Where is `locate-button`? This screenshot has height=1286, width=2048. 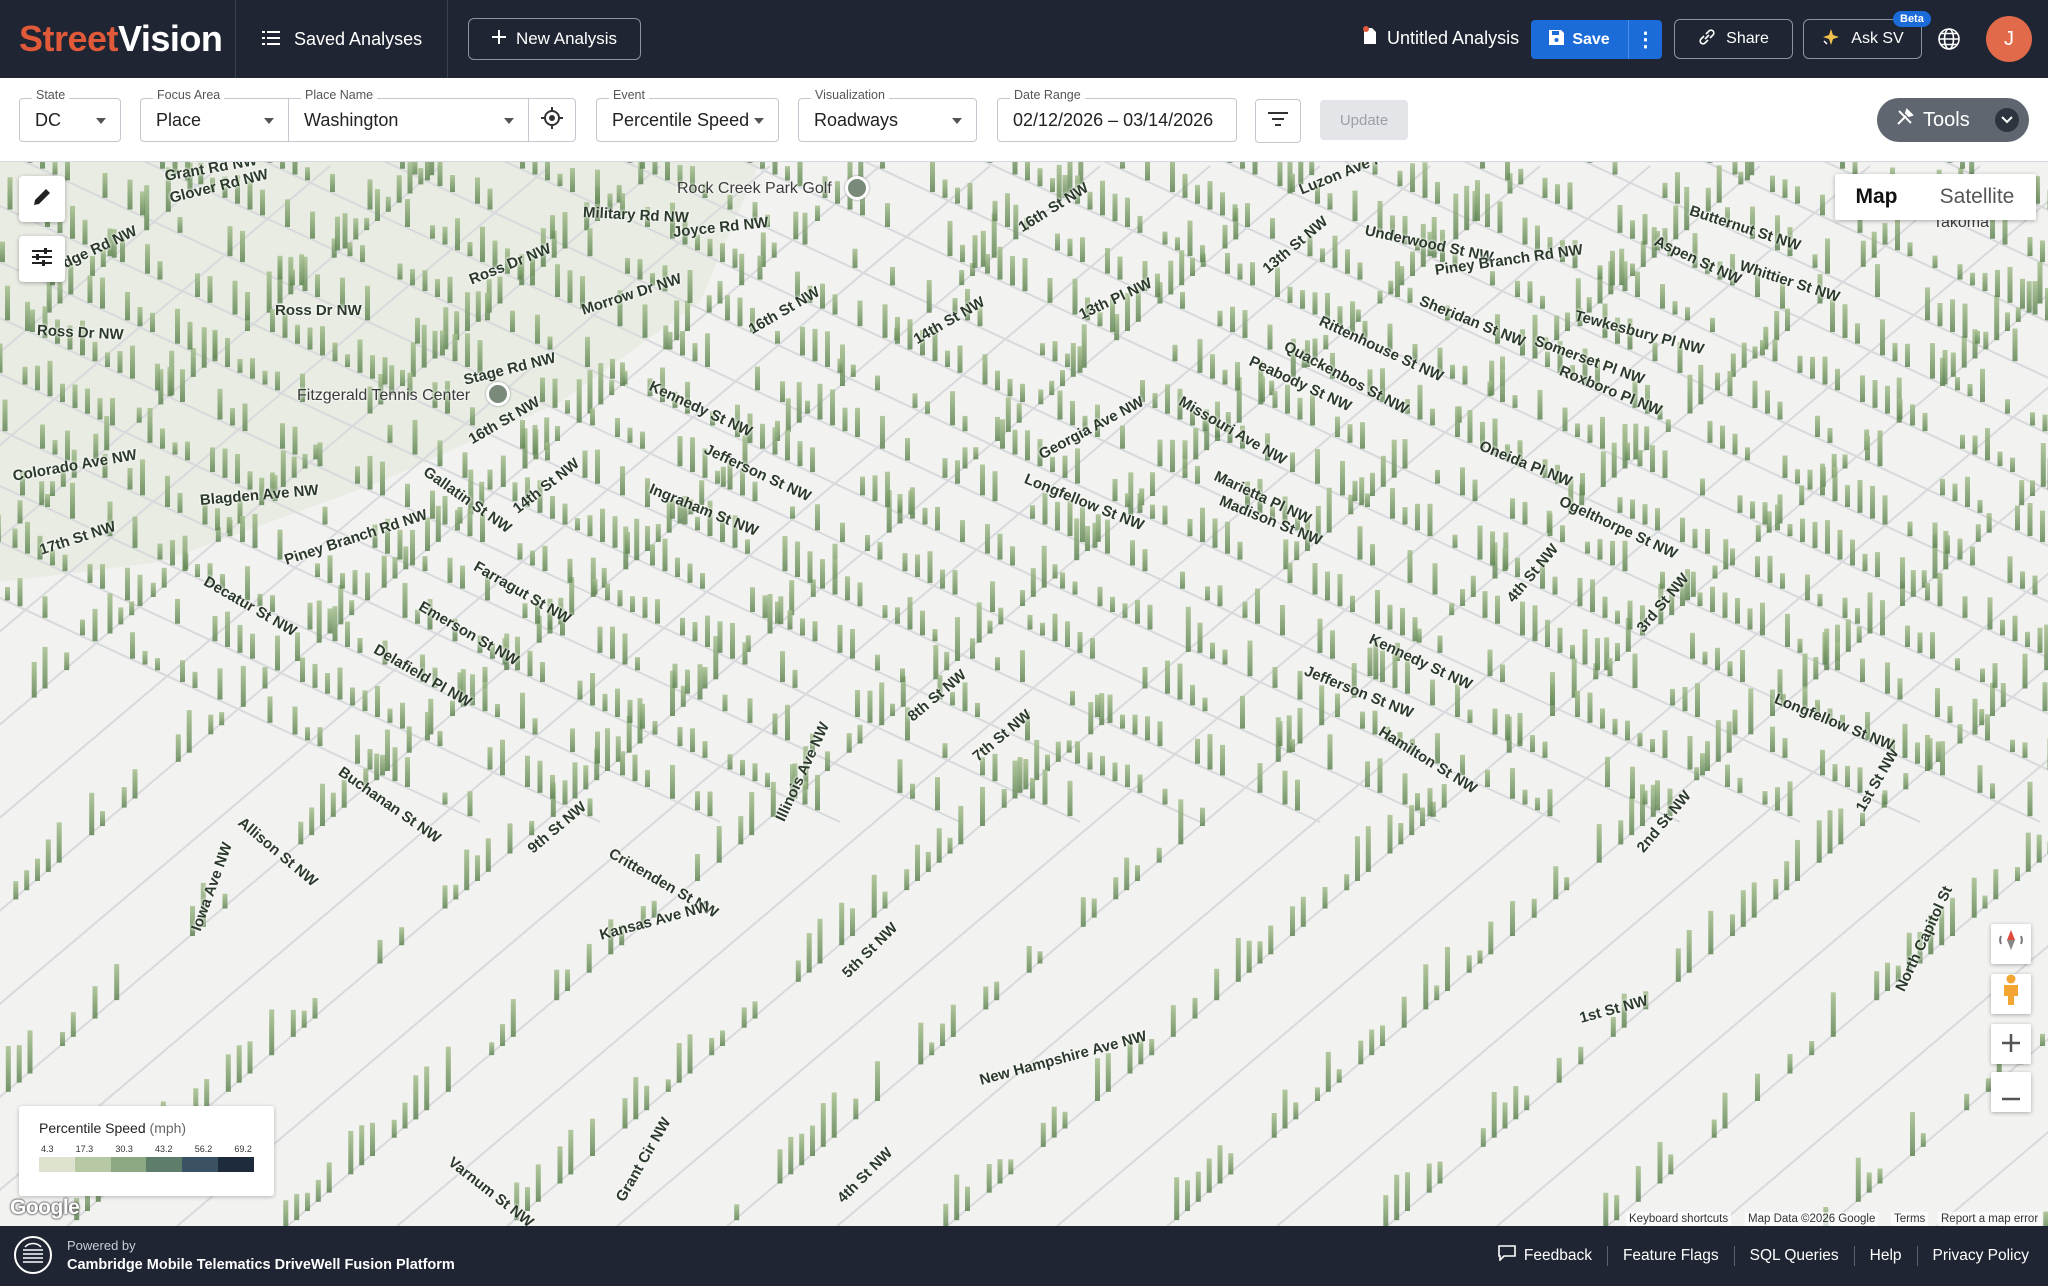
locate-button is located at coordinates (552, 120).